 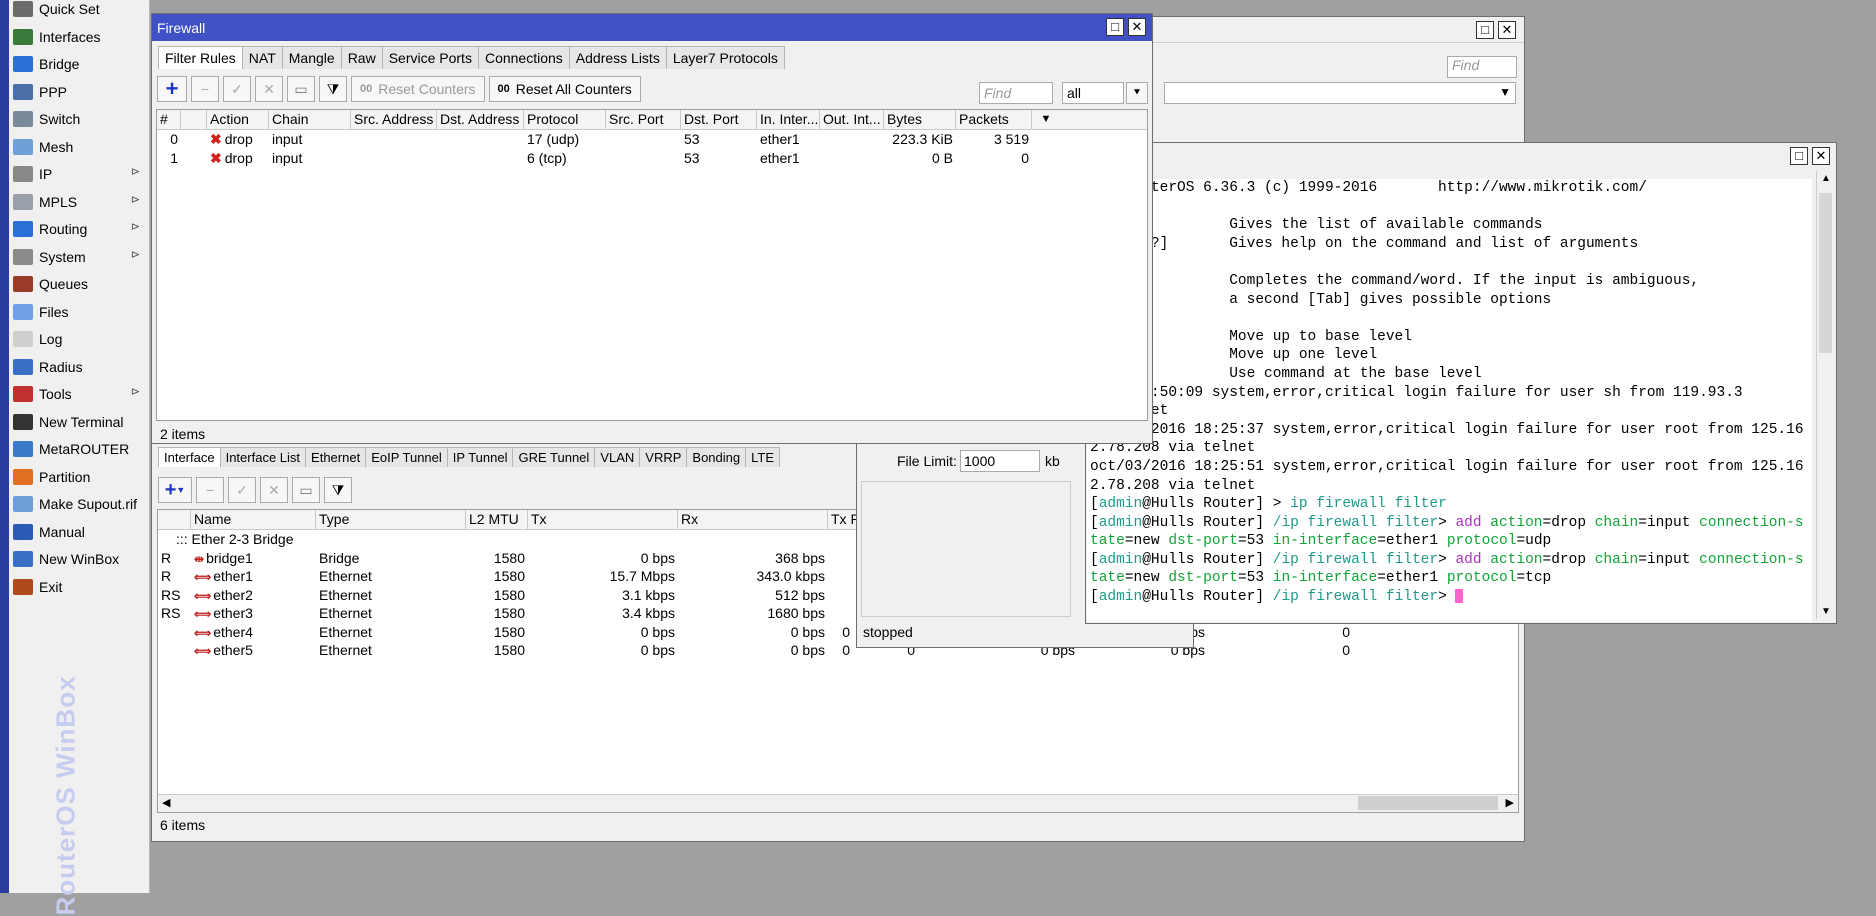 What do you see at coordinates (79, 587) in the screenshot?
I see `sidebar-item-exit: Exit` at bounding box center [79, 587].